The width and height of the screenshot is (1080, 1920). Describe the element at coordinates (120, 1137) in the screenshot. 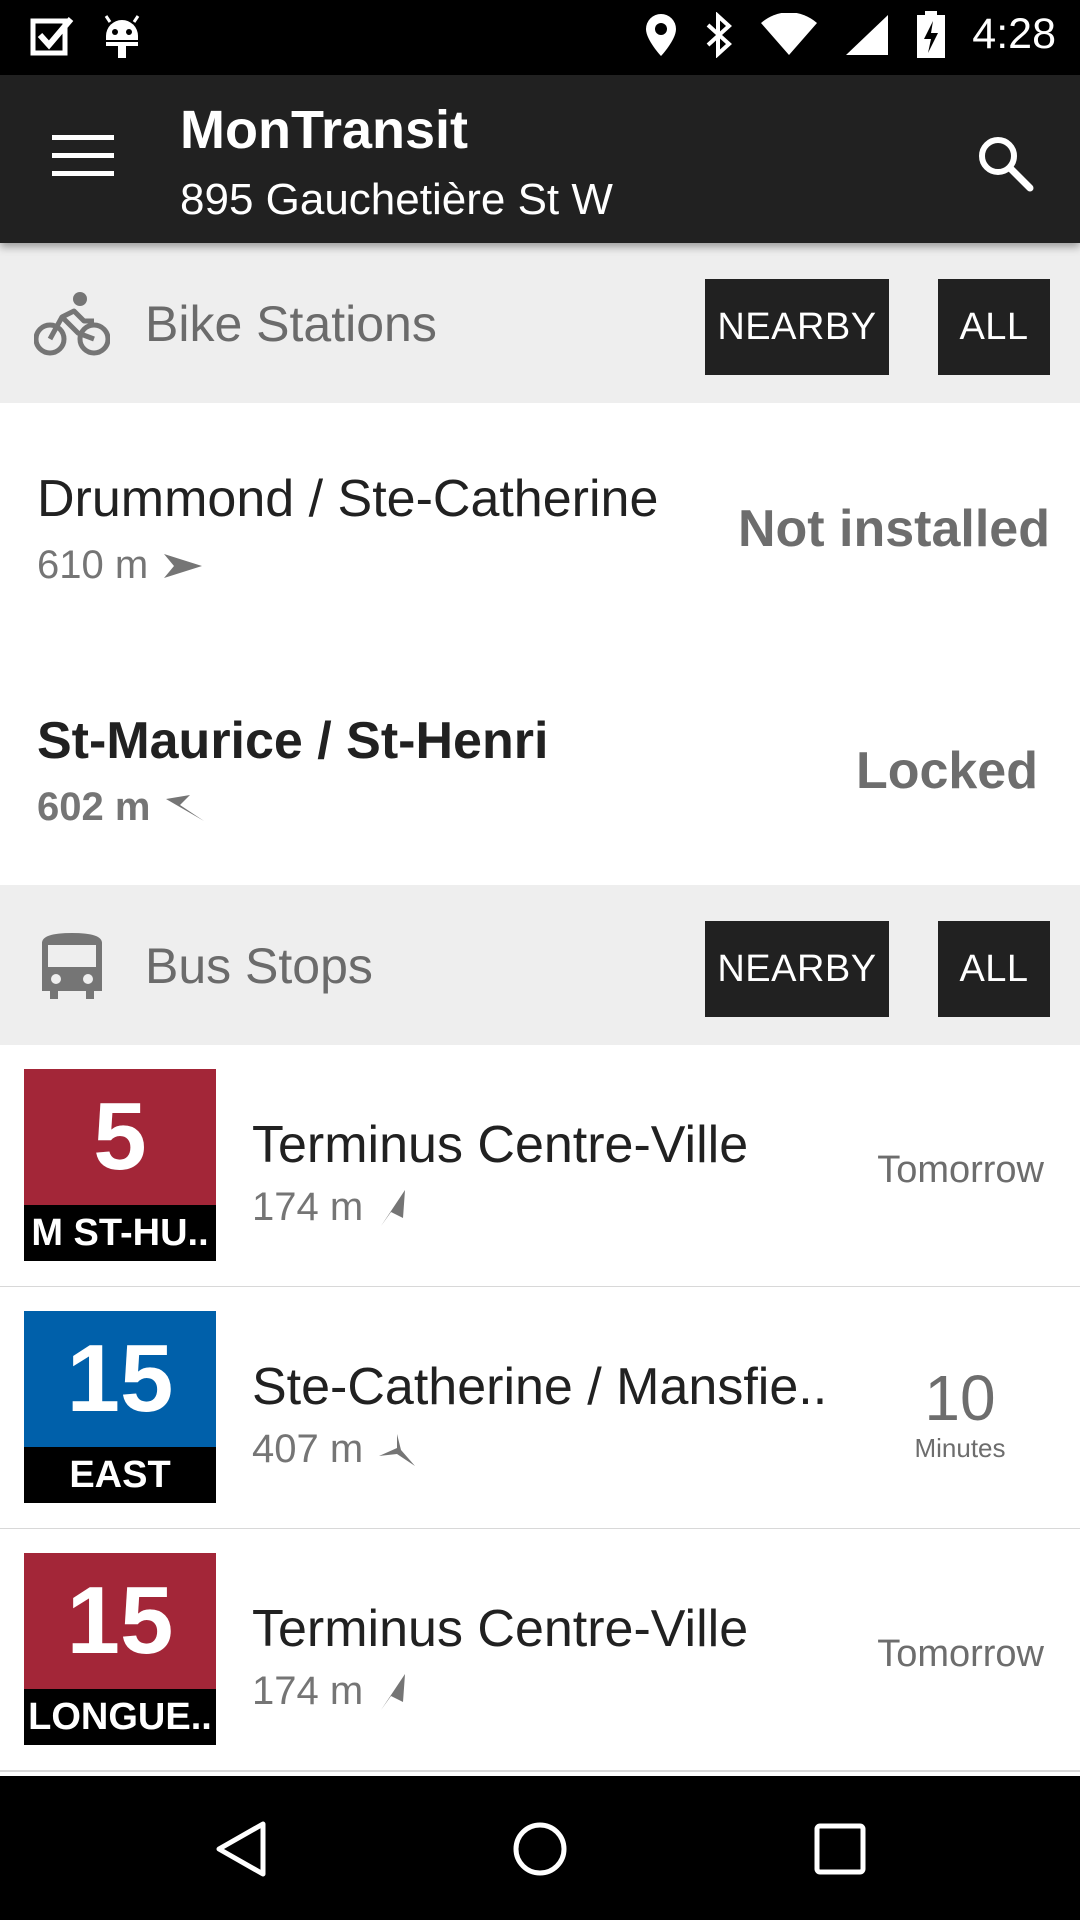

I see `route-number: 5` at that location.